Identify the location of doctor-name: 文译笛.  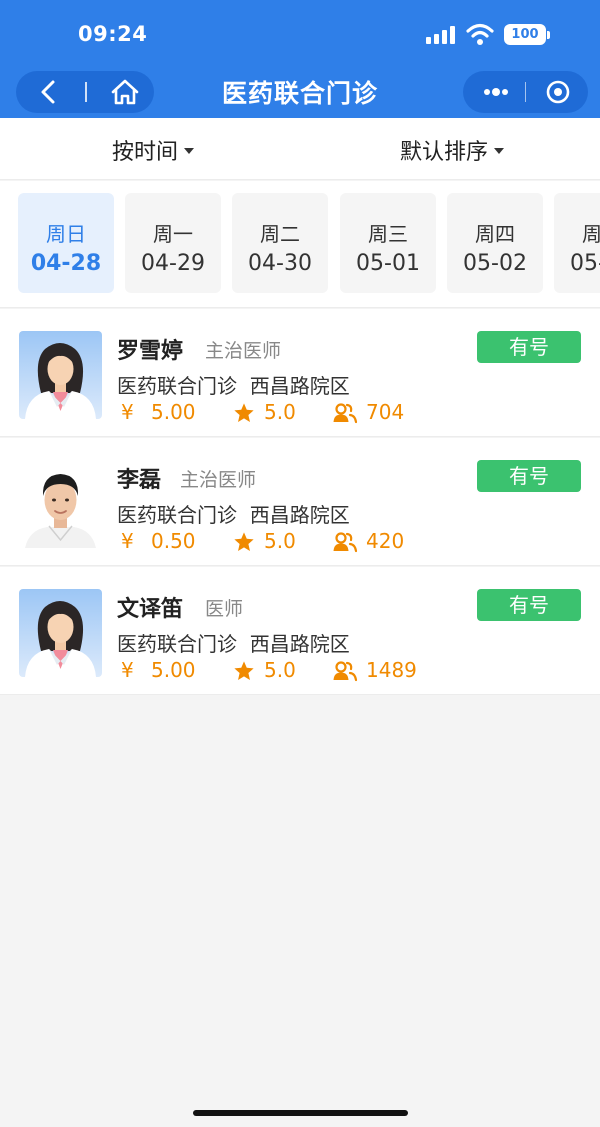
(150, 609).